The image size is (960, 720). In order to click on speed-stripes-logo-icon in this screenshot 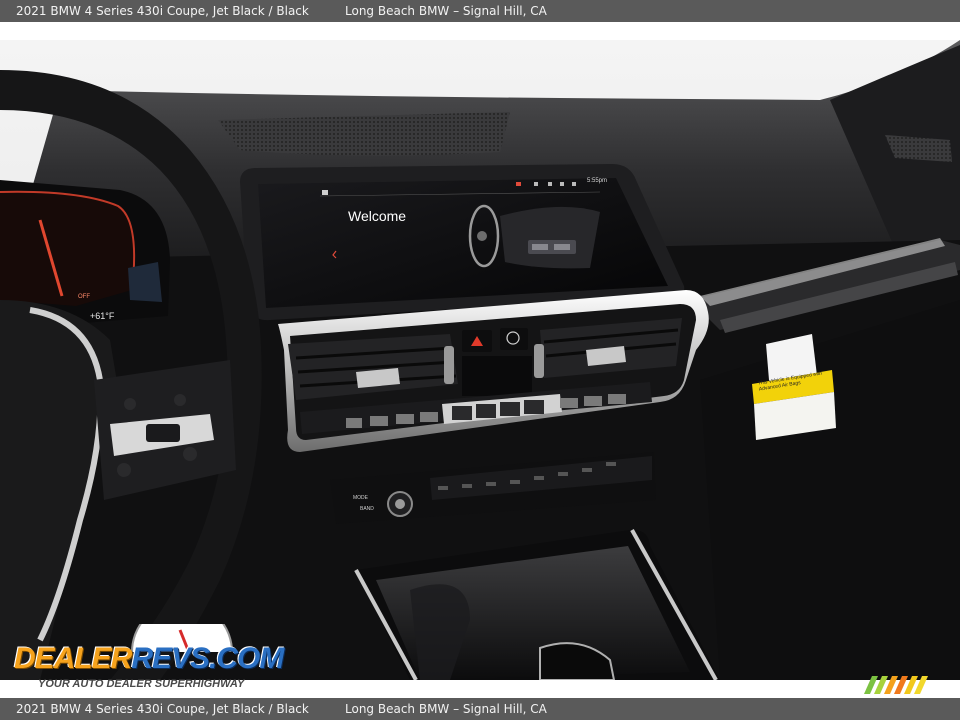, I will do `click(896, 685)`.